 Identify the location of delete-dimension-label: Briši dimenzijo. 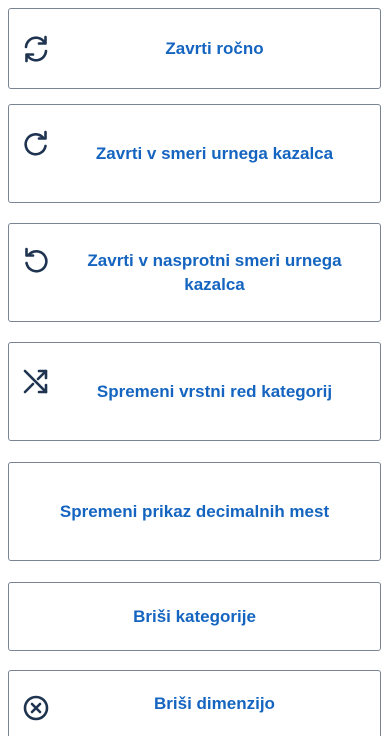
(214, 703).